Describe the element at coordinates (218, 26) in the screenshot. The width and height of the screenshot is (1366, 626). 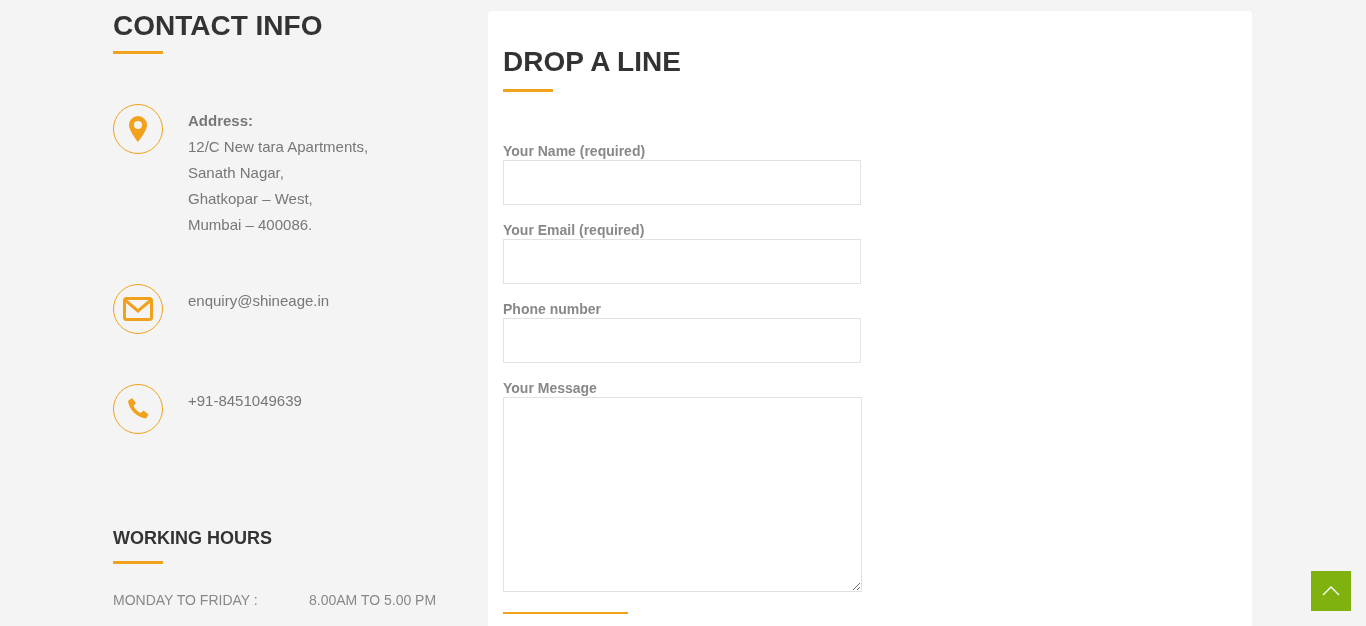
I see `section-title: CONTACT INFO` at that location.